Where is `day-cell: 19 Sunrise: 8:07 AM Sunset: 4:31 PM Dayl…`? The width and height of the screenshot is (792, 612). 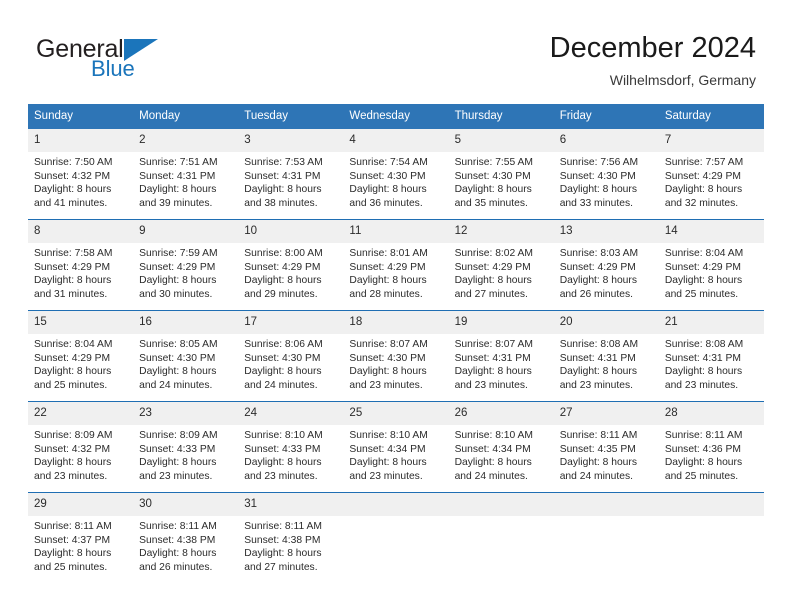 day-cell: 19 Sunrise: 8:07 AM Sunset: 4:31 PM Dayl… is located at coordinates (501, 354).